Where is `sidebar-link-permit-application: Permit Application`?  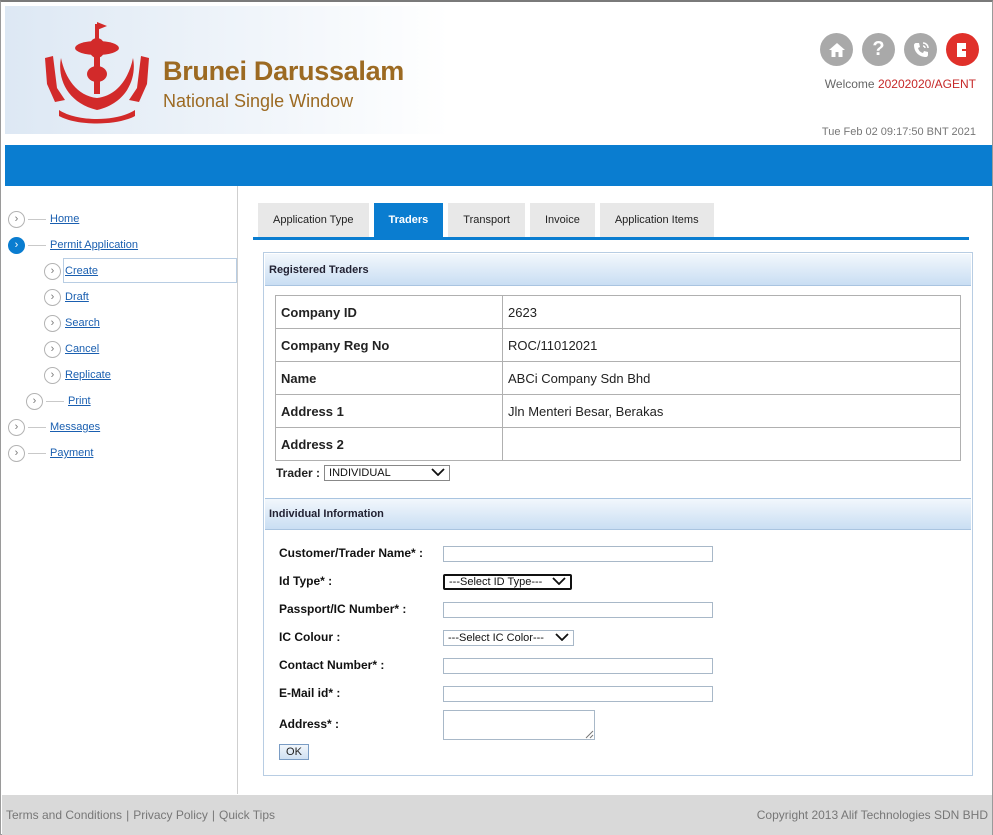 sidebar-link-permit-application: Permit Application is located at coordinates (94, 245).